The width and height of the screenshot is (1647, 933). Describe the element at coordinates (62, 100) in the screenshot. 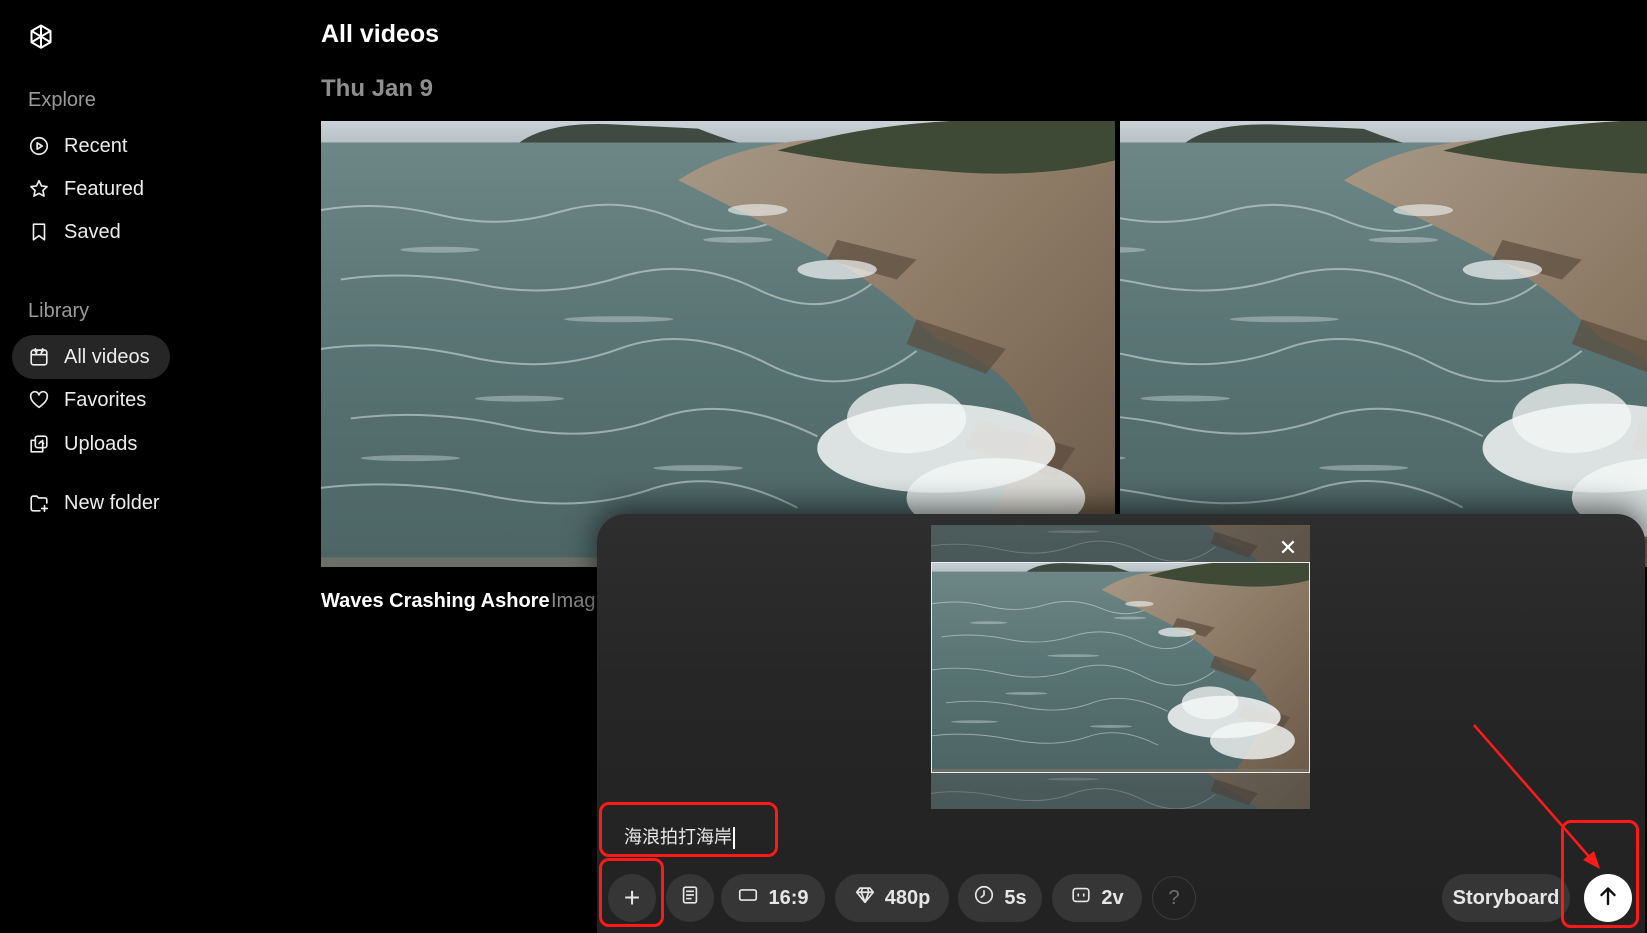

I see `explore-section-label: Explore` at that location.